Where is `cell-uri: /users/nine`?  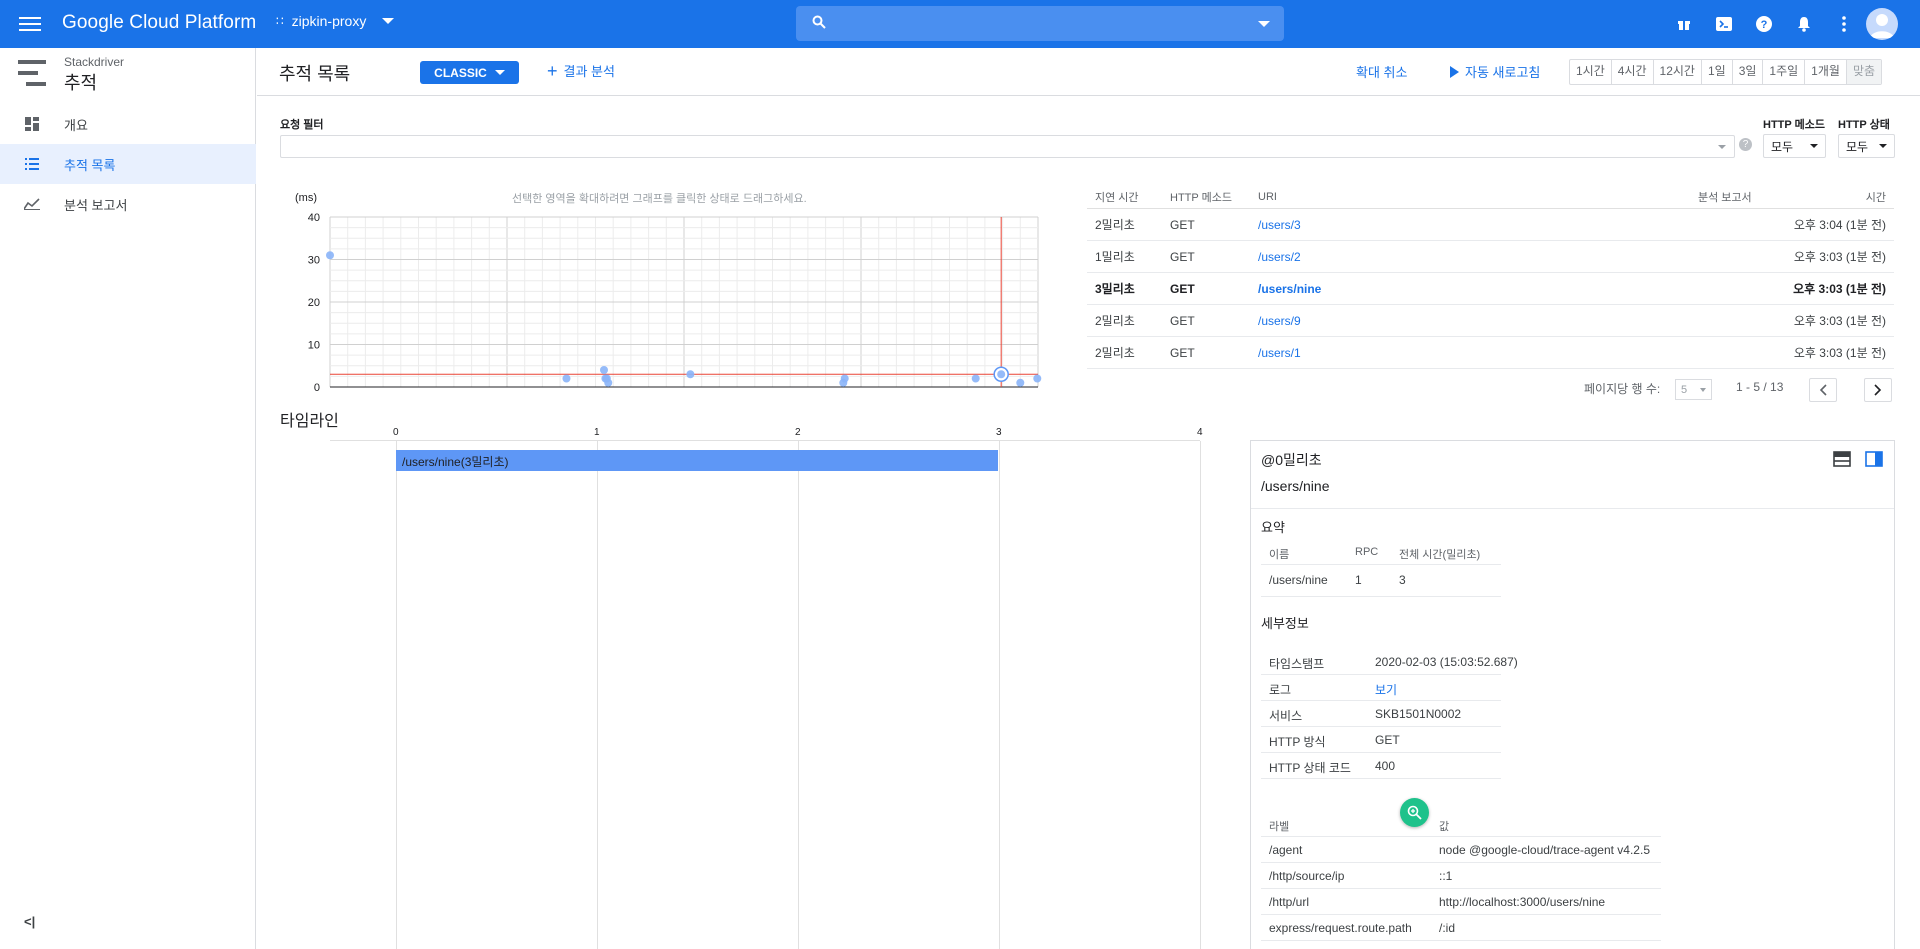 cell-uri: /users/nine is located at coordinates (1478, 289).